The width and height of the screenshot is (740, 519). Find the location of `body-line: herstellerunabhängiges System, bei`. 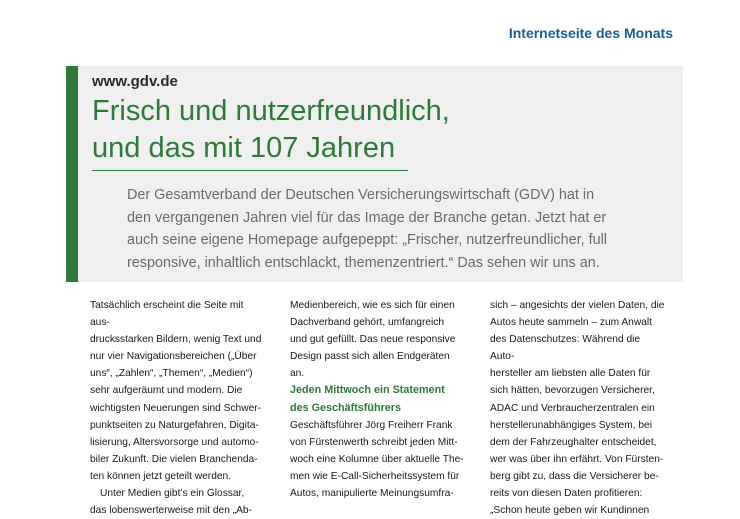

body-line: herstellerunabhängiges System, bei is located at coordinates (571, 425).